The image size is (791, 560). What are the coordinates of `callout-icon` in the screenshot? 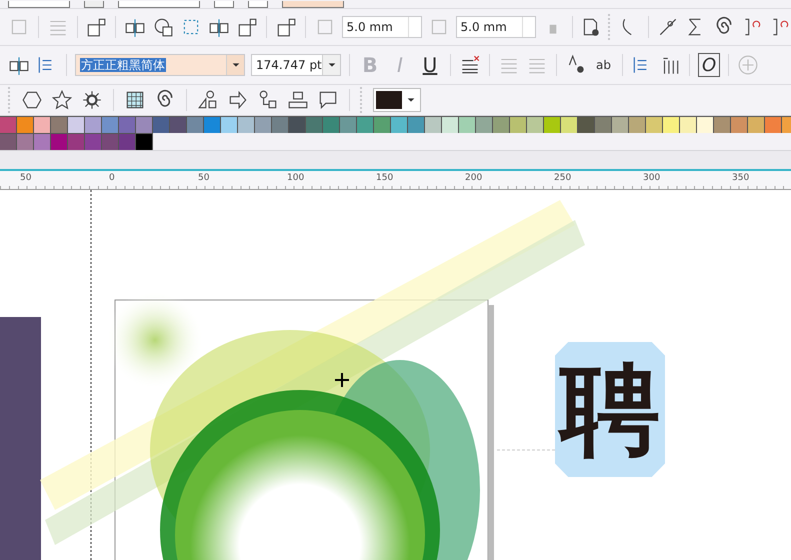 It's located at (328, 100).